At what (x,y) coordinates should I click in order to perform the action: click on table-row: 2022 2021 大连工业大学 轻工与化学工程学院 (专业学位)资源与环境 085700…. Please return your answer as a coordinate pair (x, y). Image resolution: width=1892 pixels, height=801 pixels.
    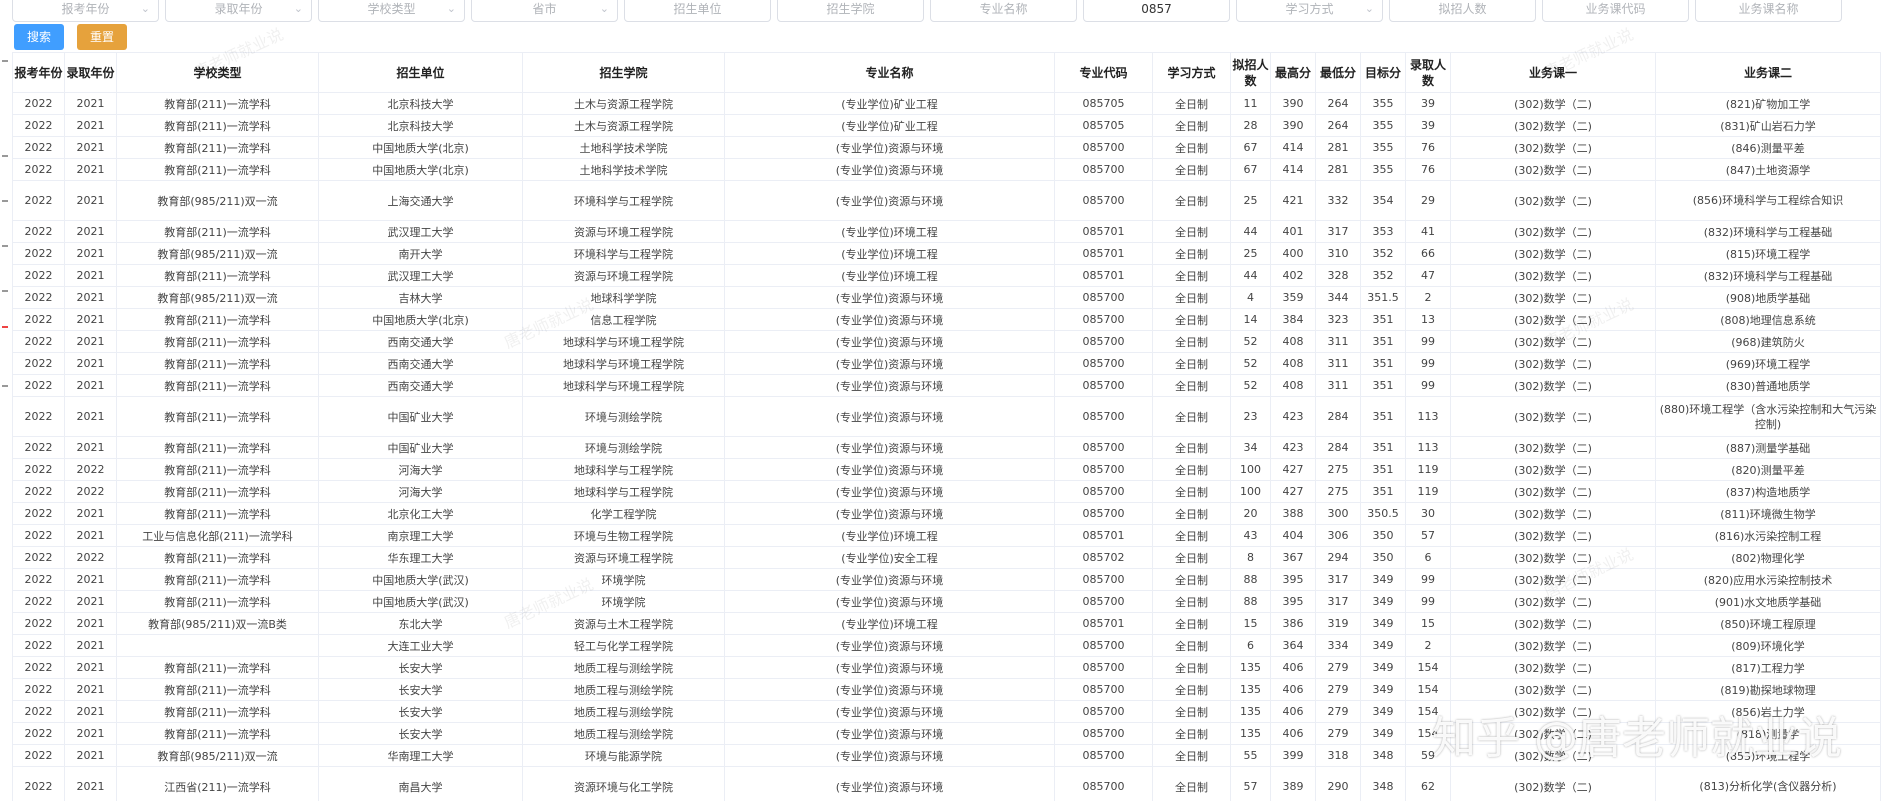
    Looking at the image, I should click on (946, 645).